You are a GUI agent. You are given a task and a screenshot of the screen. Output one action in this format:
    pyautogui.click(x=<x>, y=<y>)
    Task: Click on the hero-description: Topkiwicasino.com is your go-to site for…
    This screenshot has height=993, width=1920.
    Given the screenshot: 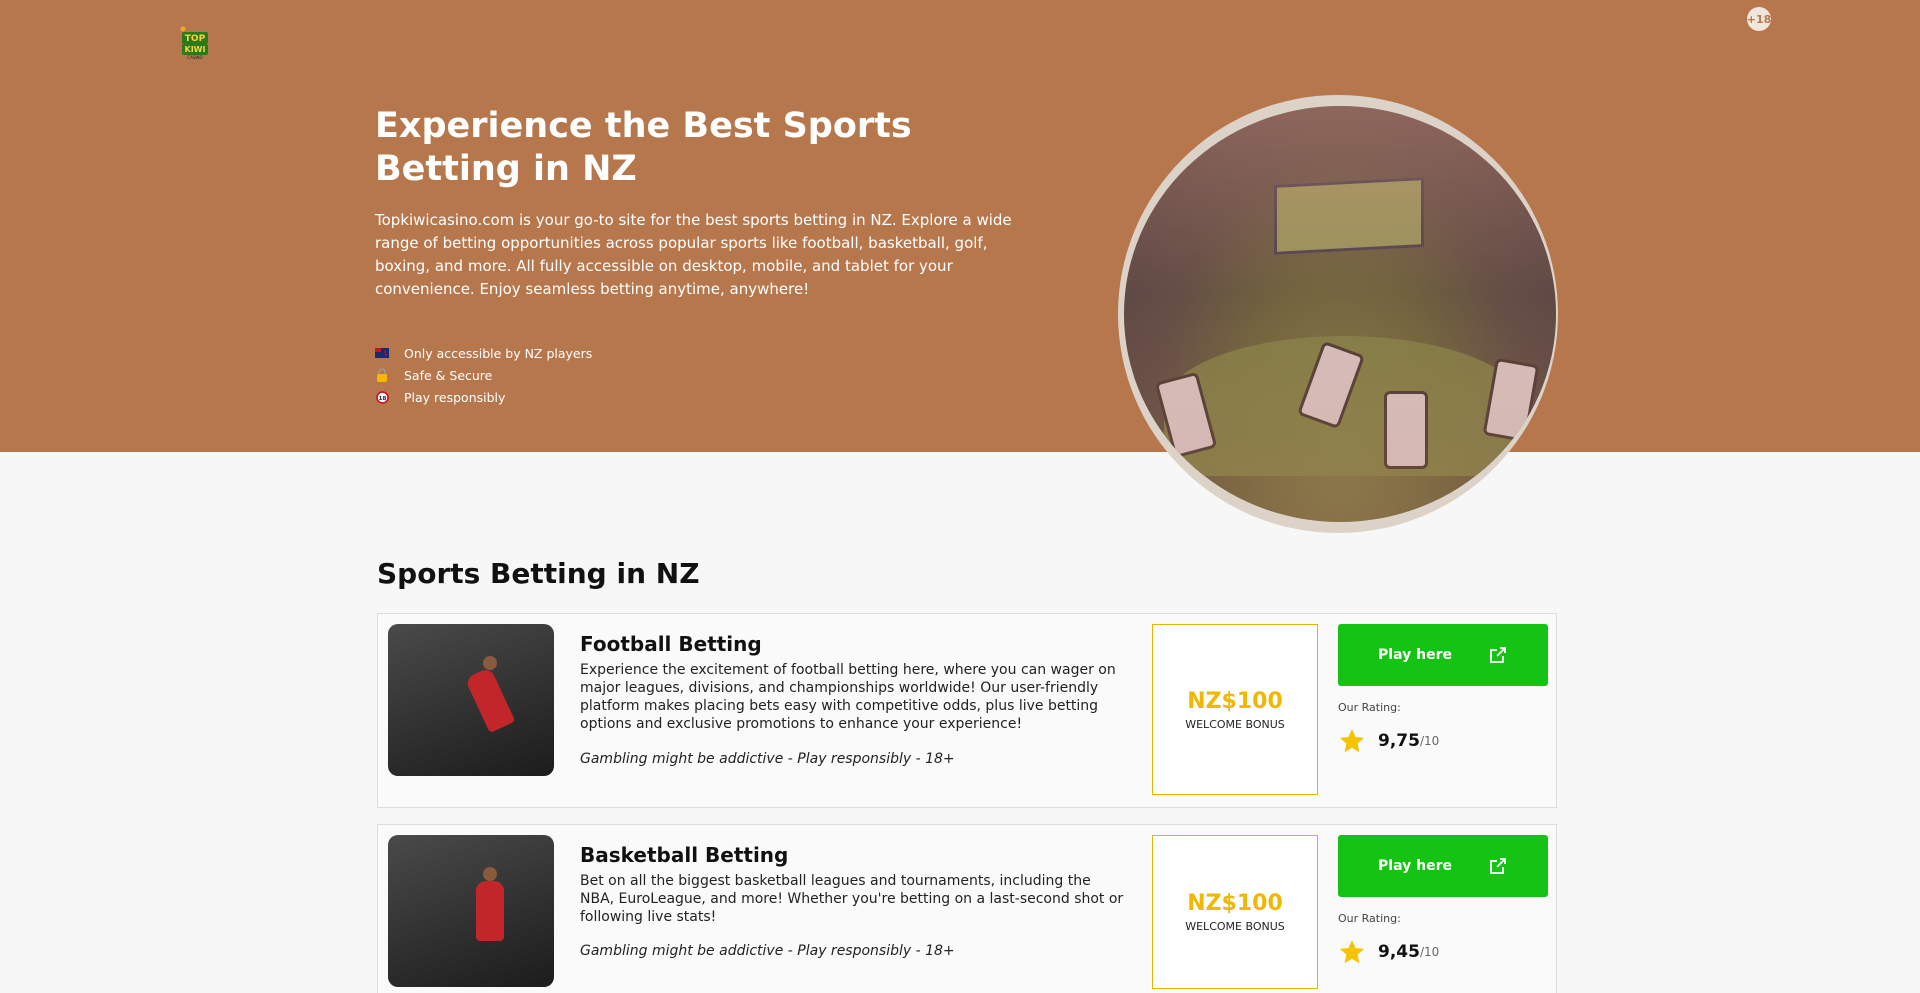 What is the action you would take?
    pyautogui.click(x=693, y=254)
    